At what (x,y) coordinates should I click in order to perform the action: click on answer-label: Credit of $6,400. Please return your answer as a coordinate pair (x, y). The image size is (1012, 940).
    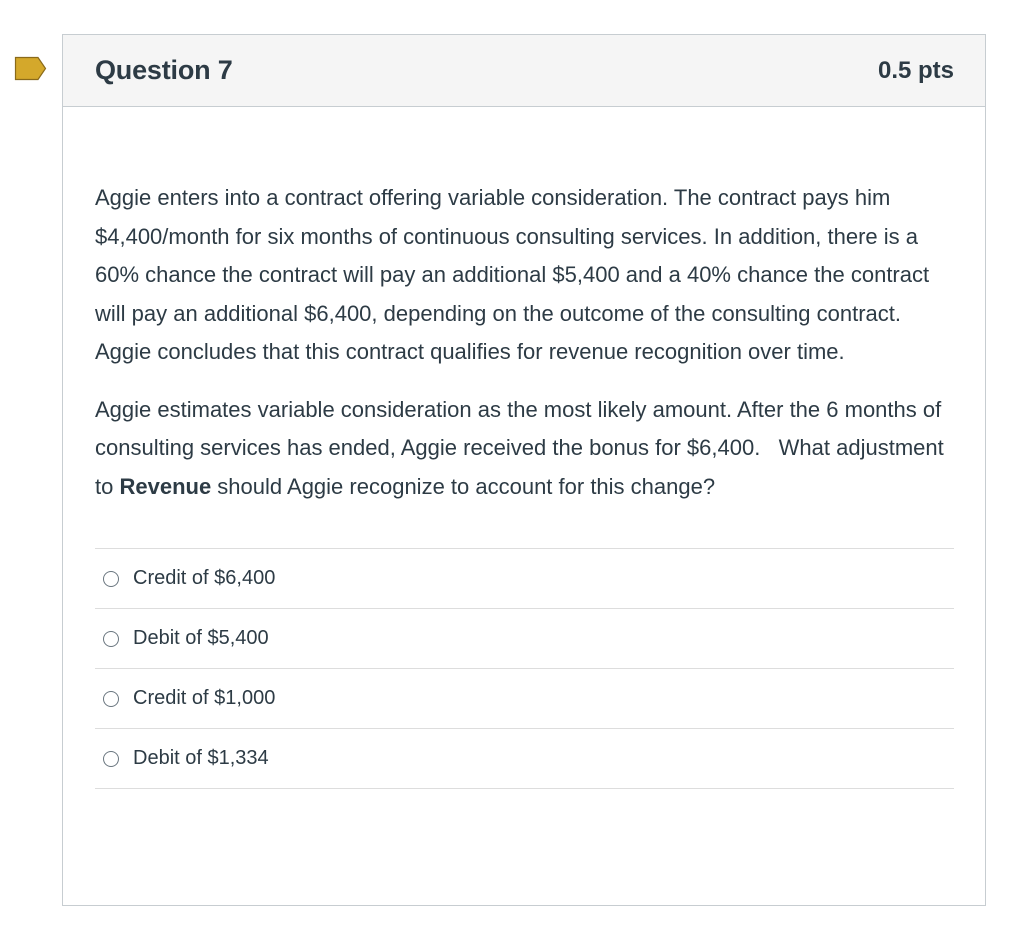
    Looking at the image, I should click on (204, 578).